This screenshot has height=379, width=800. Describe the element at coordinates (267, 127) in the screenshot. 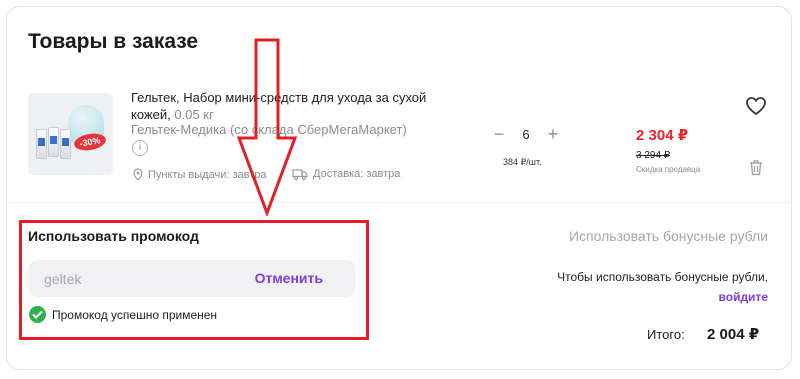

I see `annotation-arrow-icon` at that location.